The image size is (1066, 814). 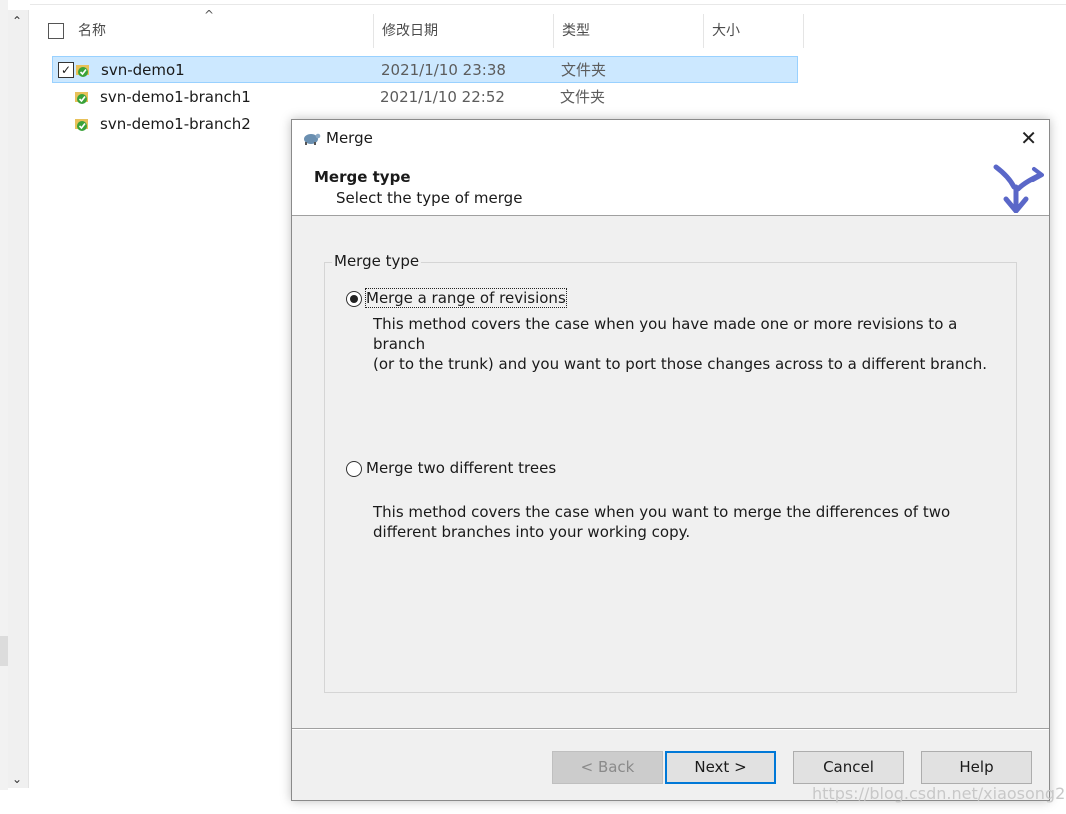 What do you see at coordinates (939, 793) in the screenshot?
I see `watermark: https://blog.csdn.net/xiaosong2471` at bounding box center [939, 793].